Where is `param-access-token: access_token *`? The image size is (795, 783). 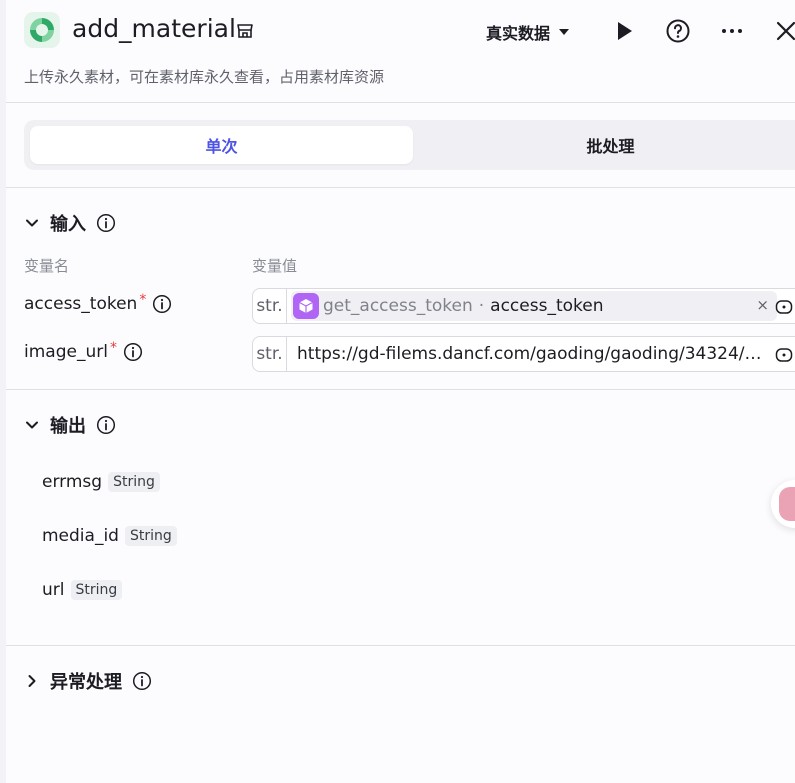 param-access-token: access_token * is located at coordinates (98, 303).